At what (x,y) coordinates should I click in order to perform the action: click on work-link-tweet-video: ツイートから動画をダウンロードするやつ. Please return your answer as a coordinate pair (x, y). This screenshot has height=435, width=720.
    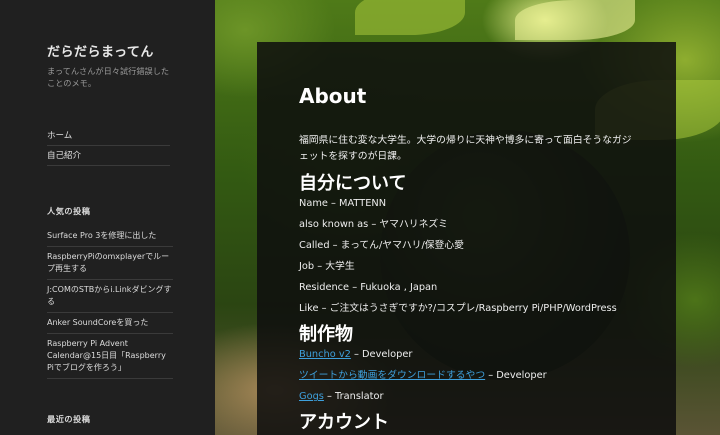
    Looking at the image, I should click on (392, 375).